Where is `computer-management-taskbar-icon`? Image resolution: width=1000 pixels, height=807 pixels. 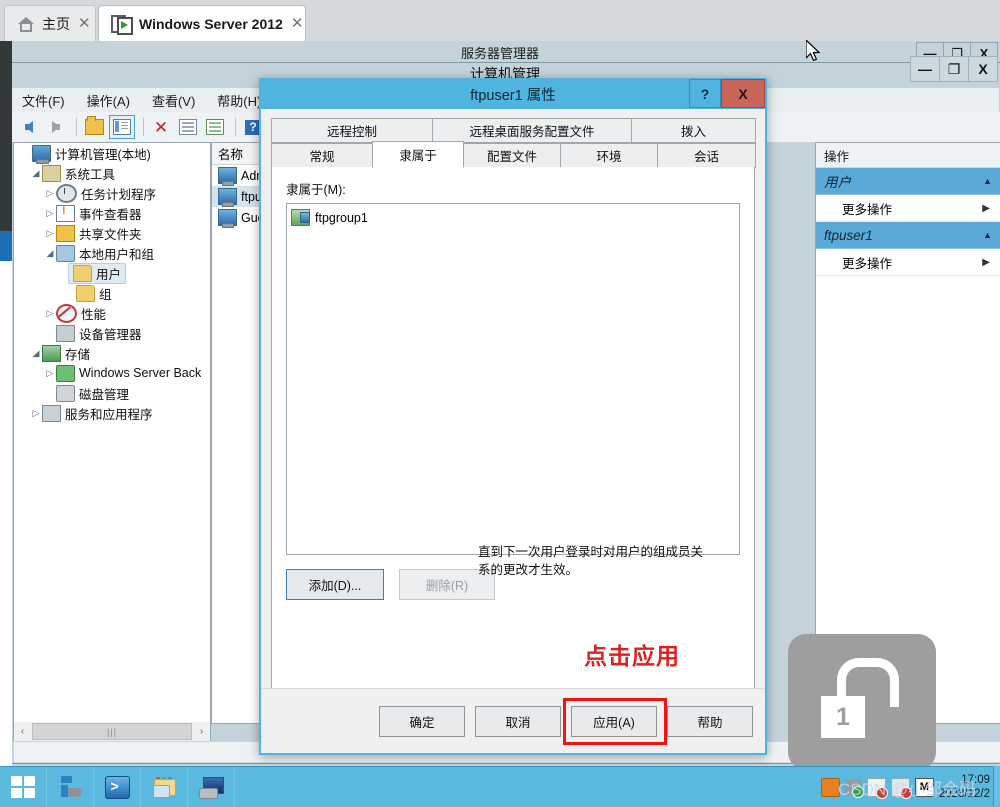 computer-management-taskbar-icon is located at coordinates (211, 787).